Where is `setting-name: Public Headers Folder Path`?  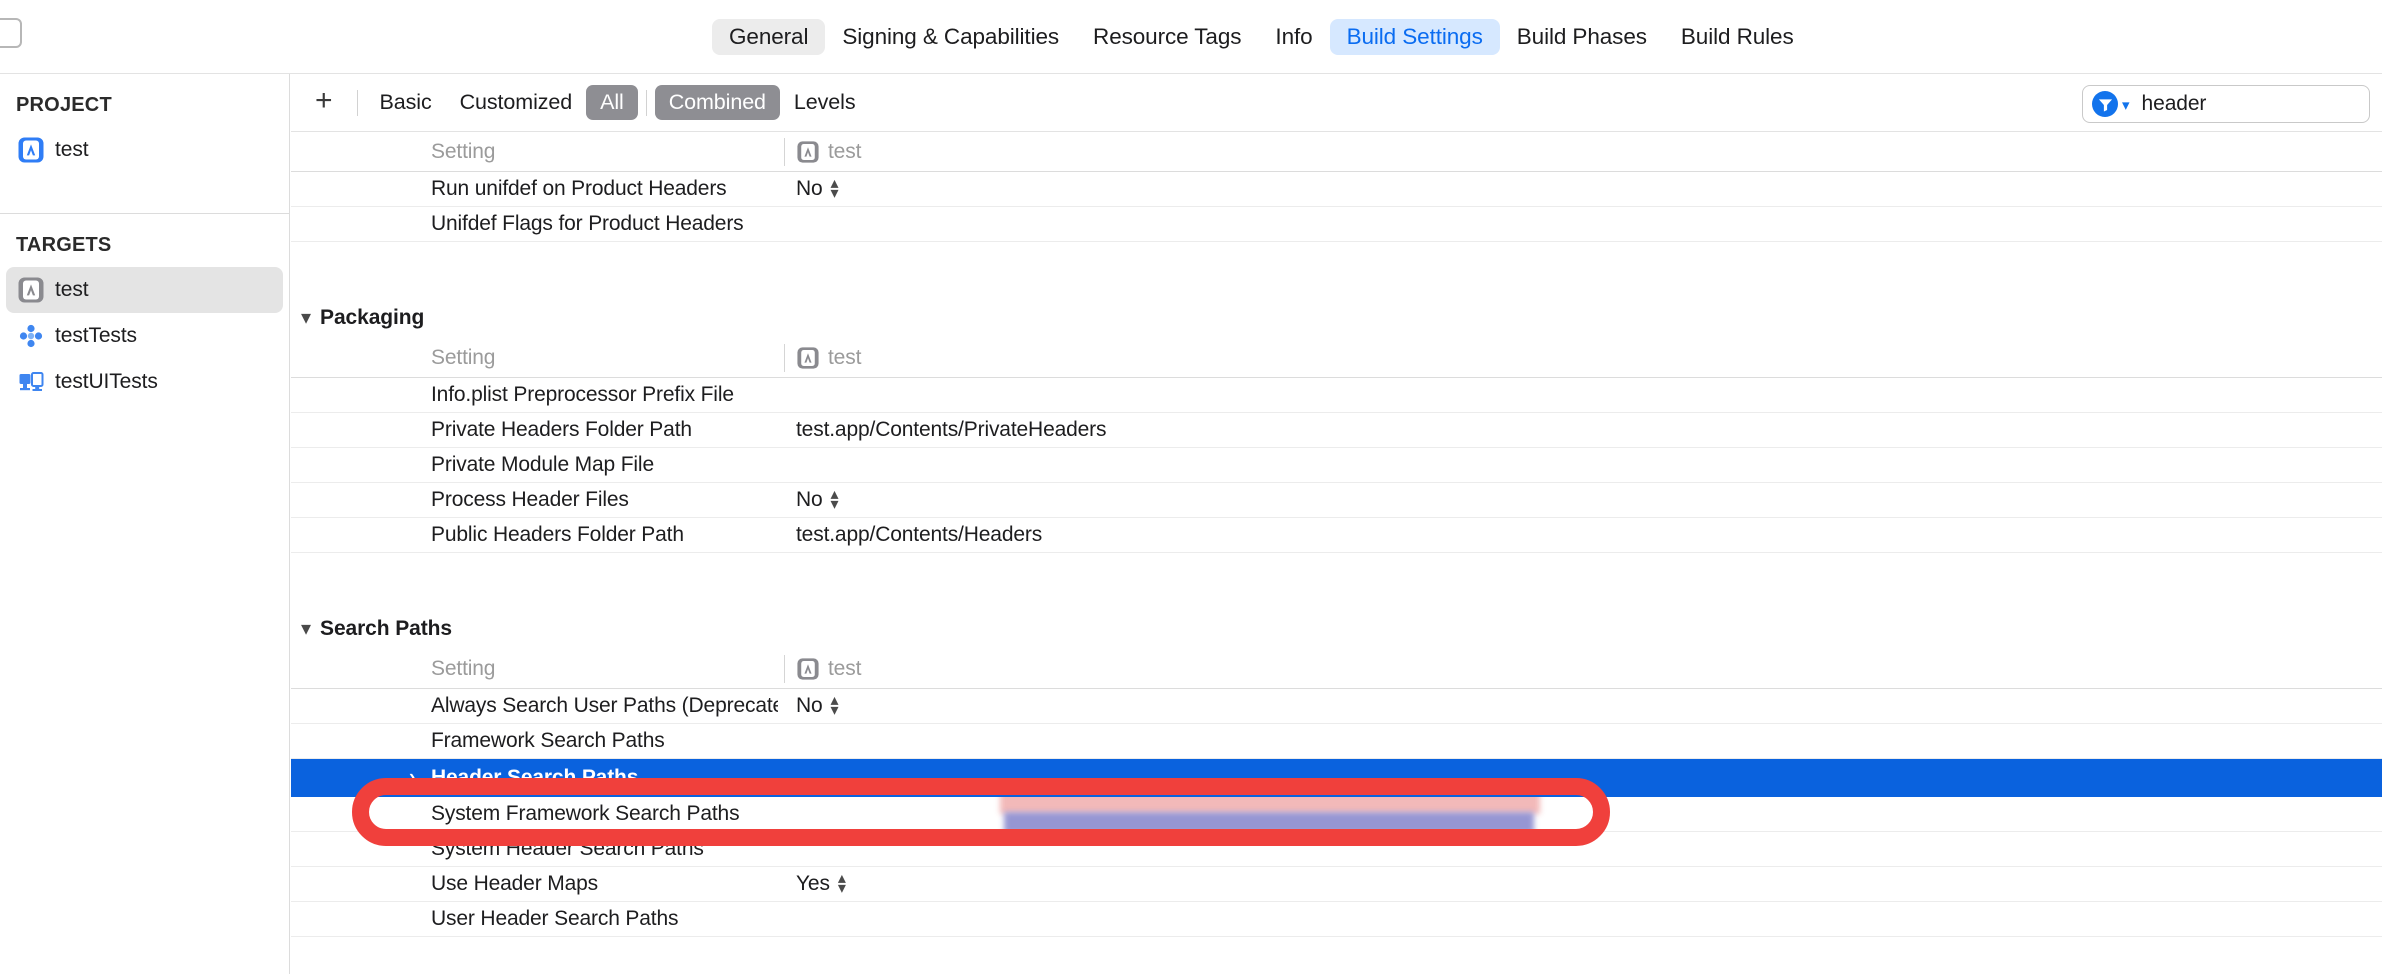 setting-name: Public Headers Folder Path is located at coordinates (557, 534).